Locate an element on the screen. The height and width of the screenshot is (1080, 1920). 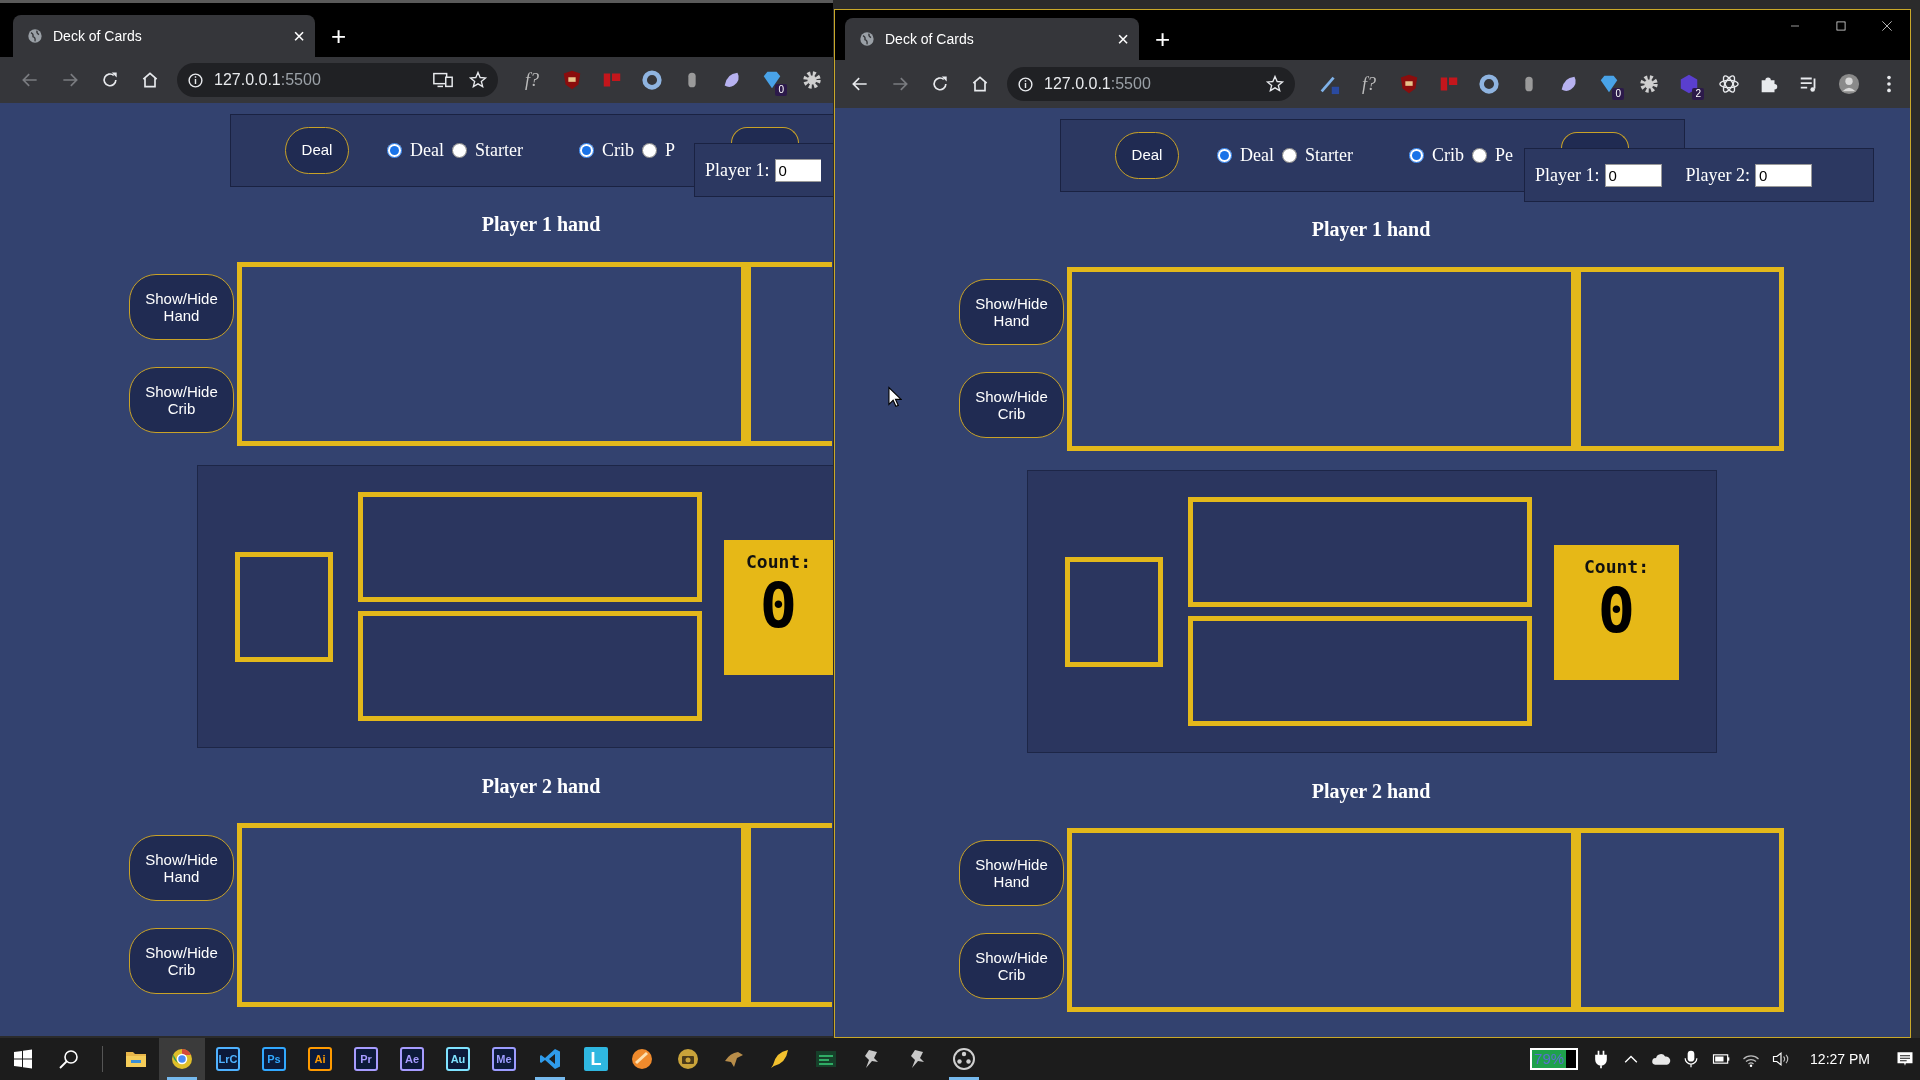
camera-icon is located at coordinates (688, 1059).